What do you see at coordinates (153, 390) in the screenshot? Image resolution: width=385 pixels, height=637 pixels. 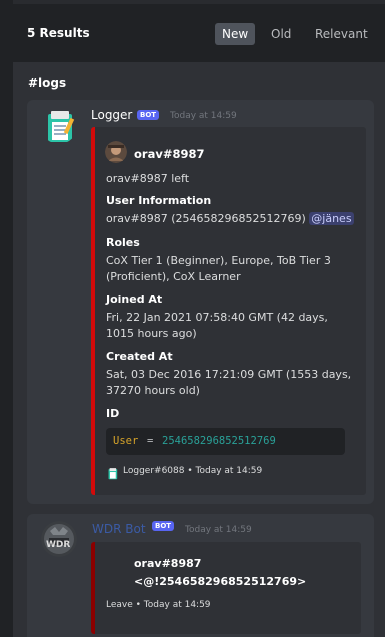 I see `field-value-created-line: 37270 hours old)` at bounding box center [153, 390].